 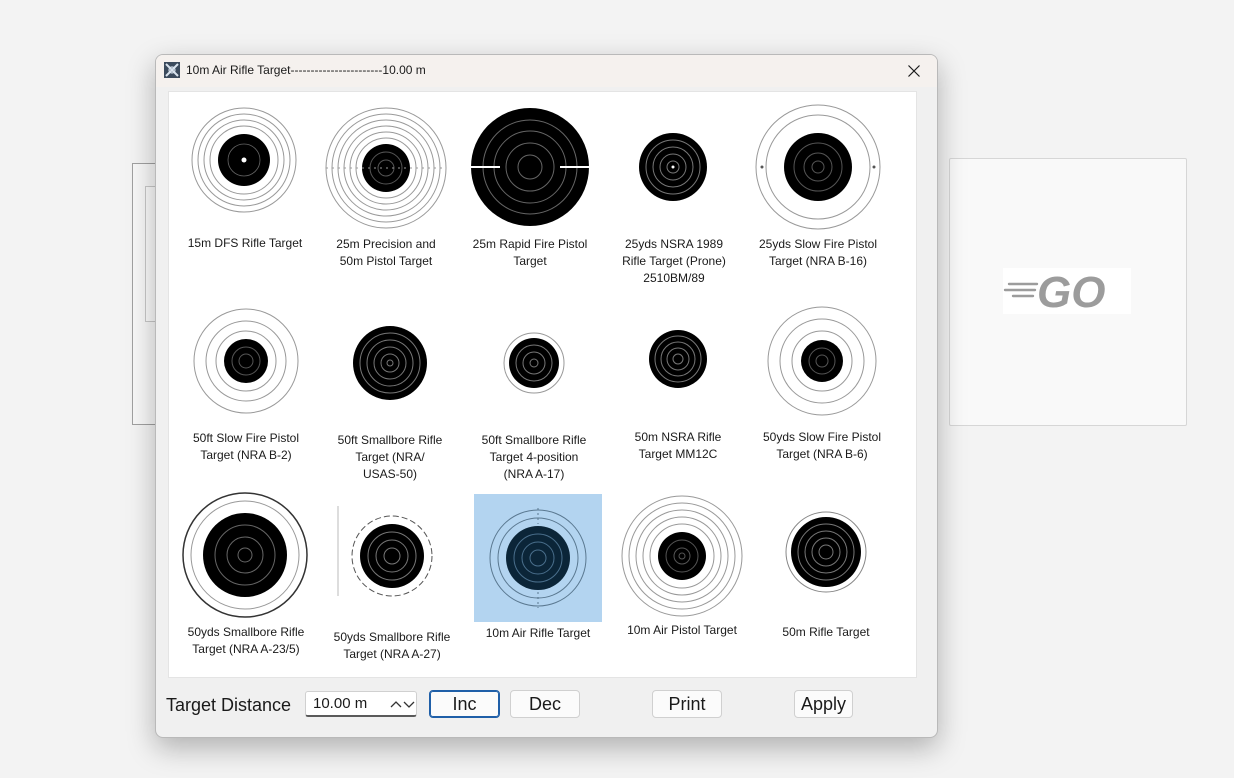 What do you see at coordinates (172, 70) in the screenshot?
I see `target-app-icon` at bounding box center [172, 70].